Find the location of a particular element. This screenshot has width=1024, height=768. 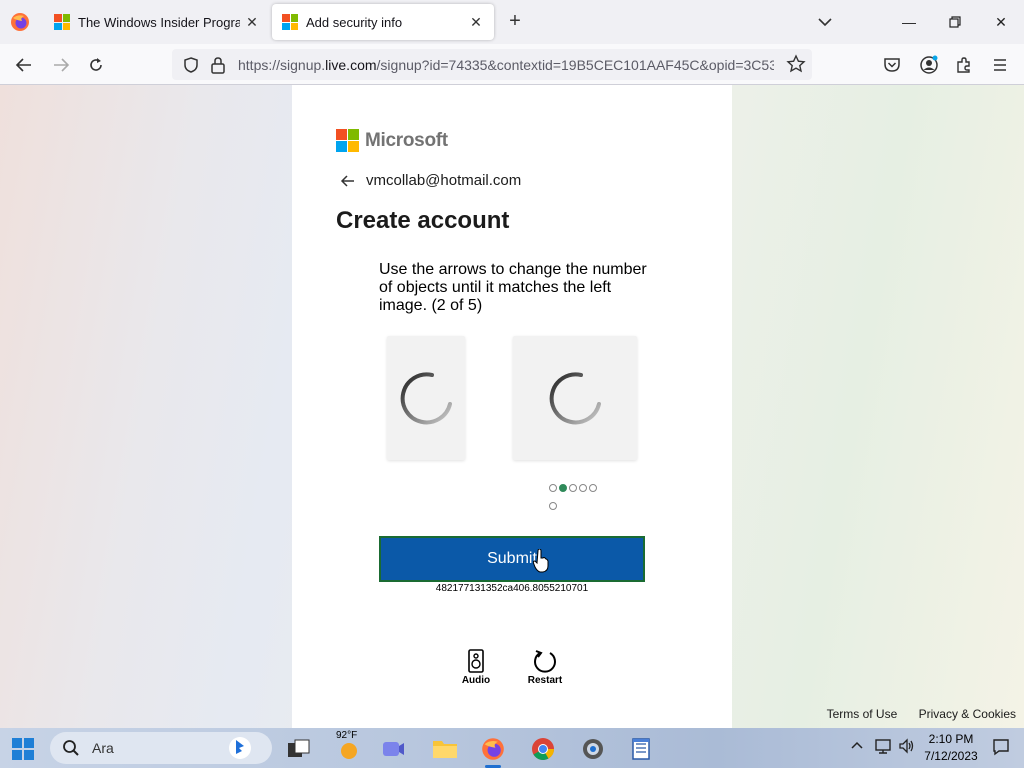

forward-button is located at coordinates (61, 65).